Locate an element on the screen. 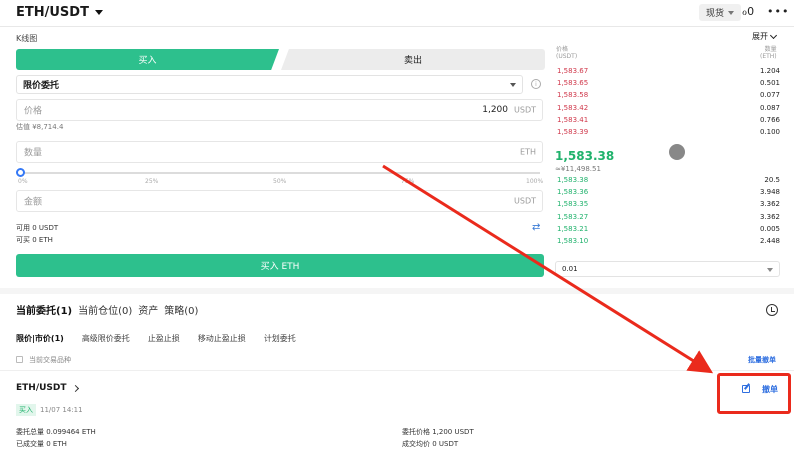 The height and width of the screenshot is (460, 794). orderbook-price-header: 价格 (USDT) is located at coordinates (567, 53).